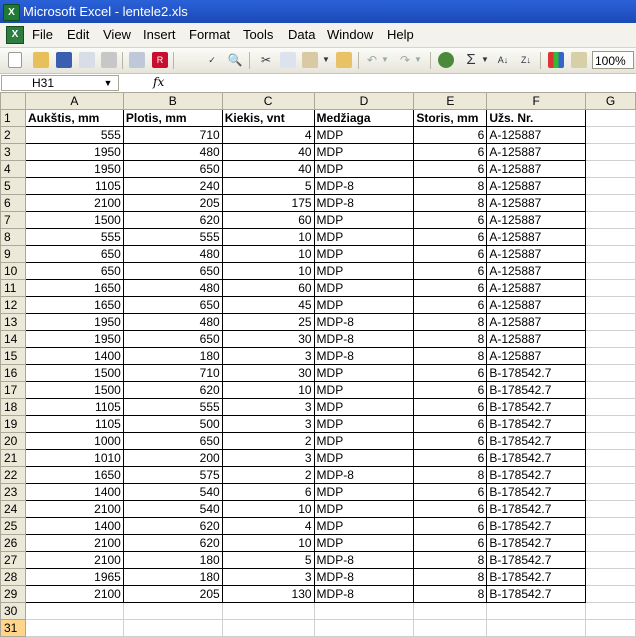 This screenshot has height=637, width=636. What do you see at coordinates (109, 60) in the screenshot?
I see `print-icon` at bounding box center [109, 60].